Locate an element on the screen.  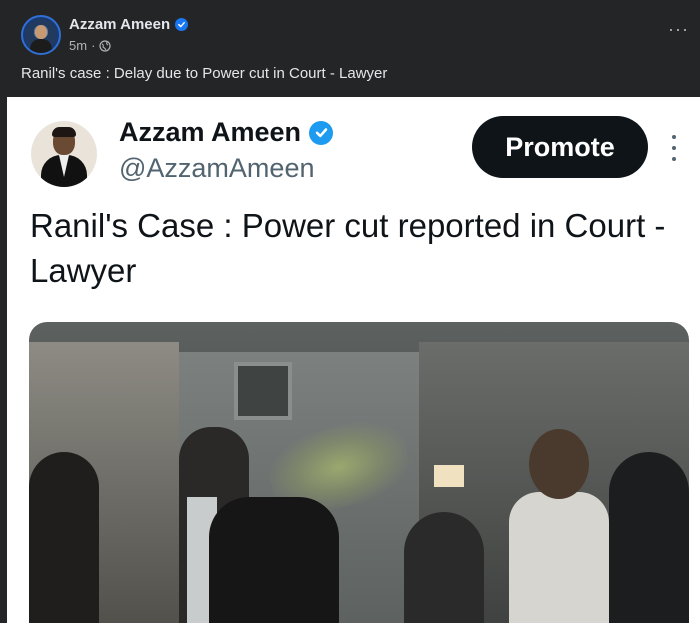
more-horizontal-icon: ··· is located at coordinates (678, 29).